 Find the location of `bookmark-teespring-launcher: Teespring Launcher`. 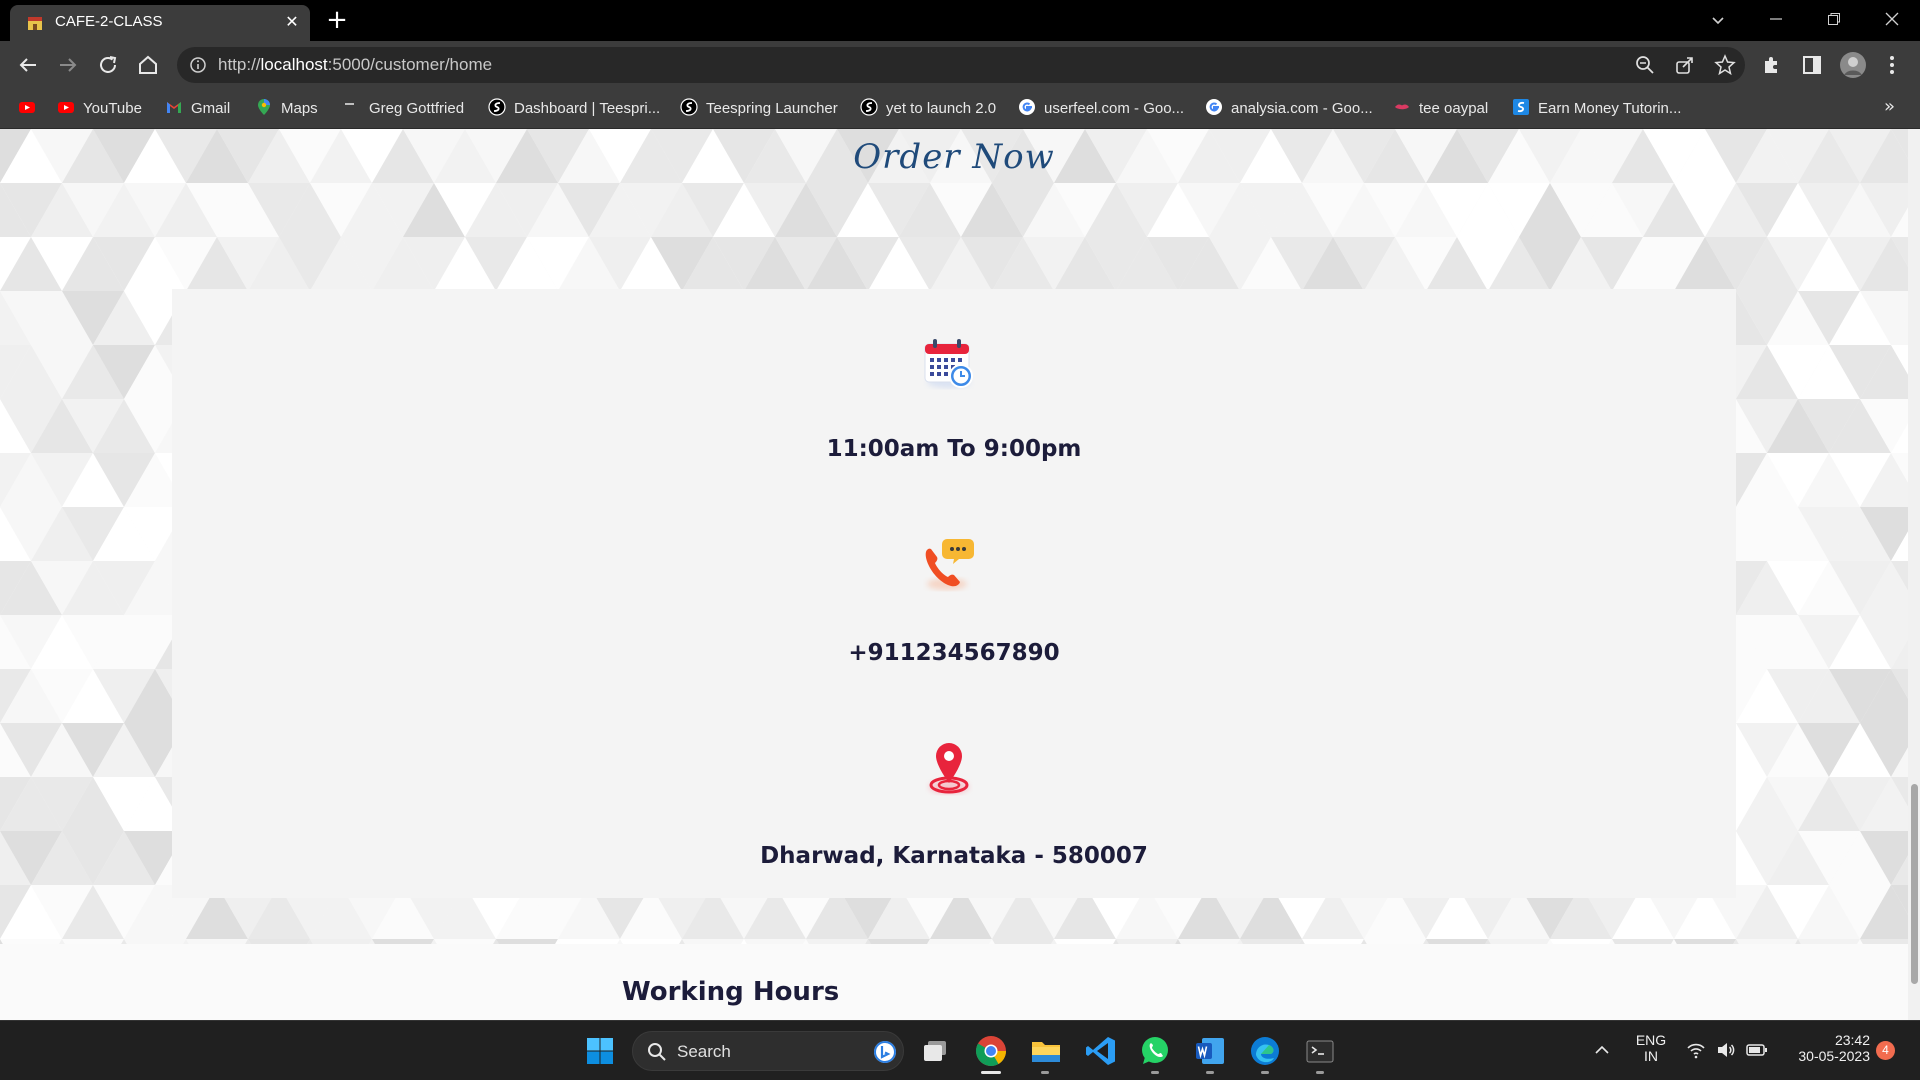

bookmark-teespring-launcher: Teespring Launcher is located at coordinates (759, 109).